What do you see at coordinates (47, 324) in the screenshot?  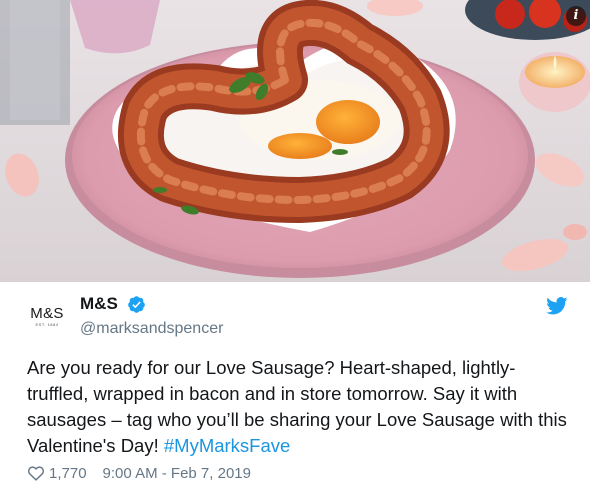 I see `avatar-logo-subtext: EST. 1884` at bounding box center [47, 324].